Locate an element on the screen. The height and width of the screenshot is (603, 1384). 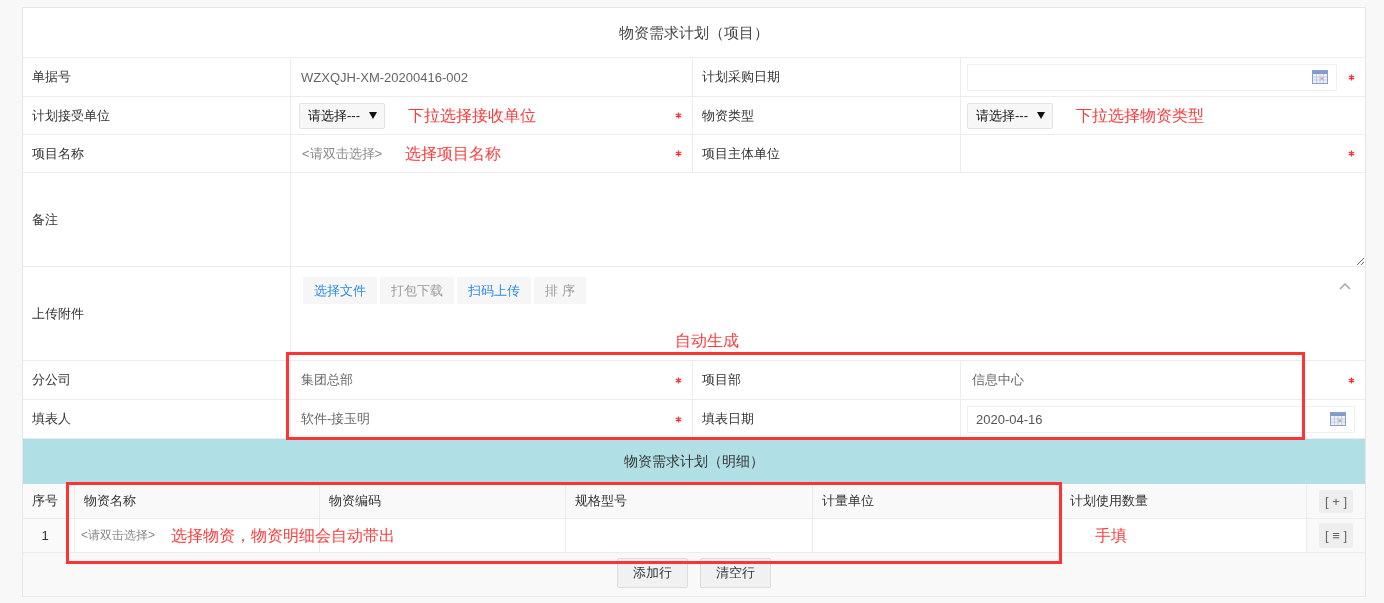
row-number: 1 is located at coordinates (45, 535).